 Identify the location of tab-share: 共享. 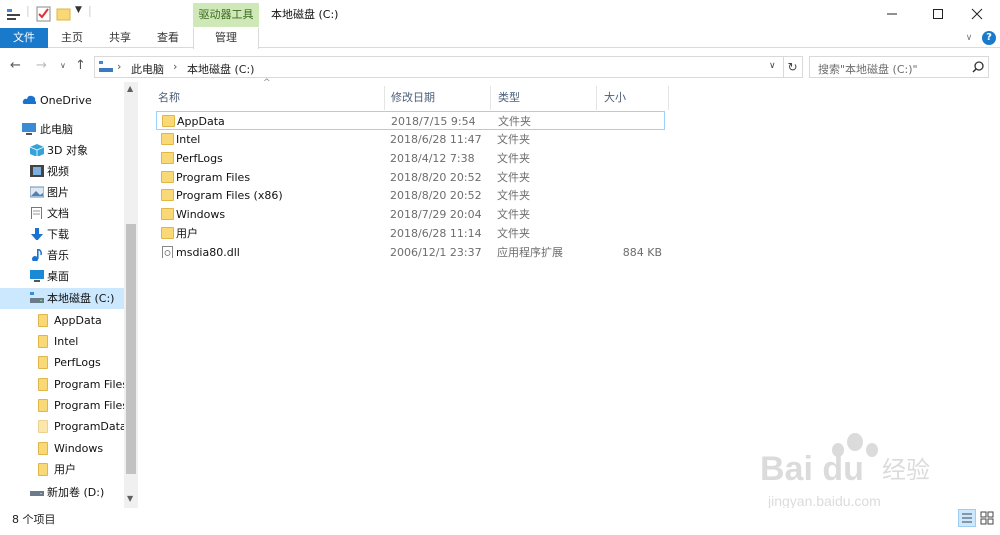
(120, 38).